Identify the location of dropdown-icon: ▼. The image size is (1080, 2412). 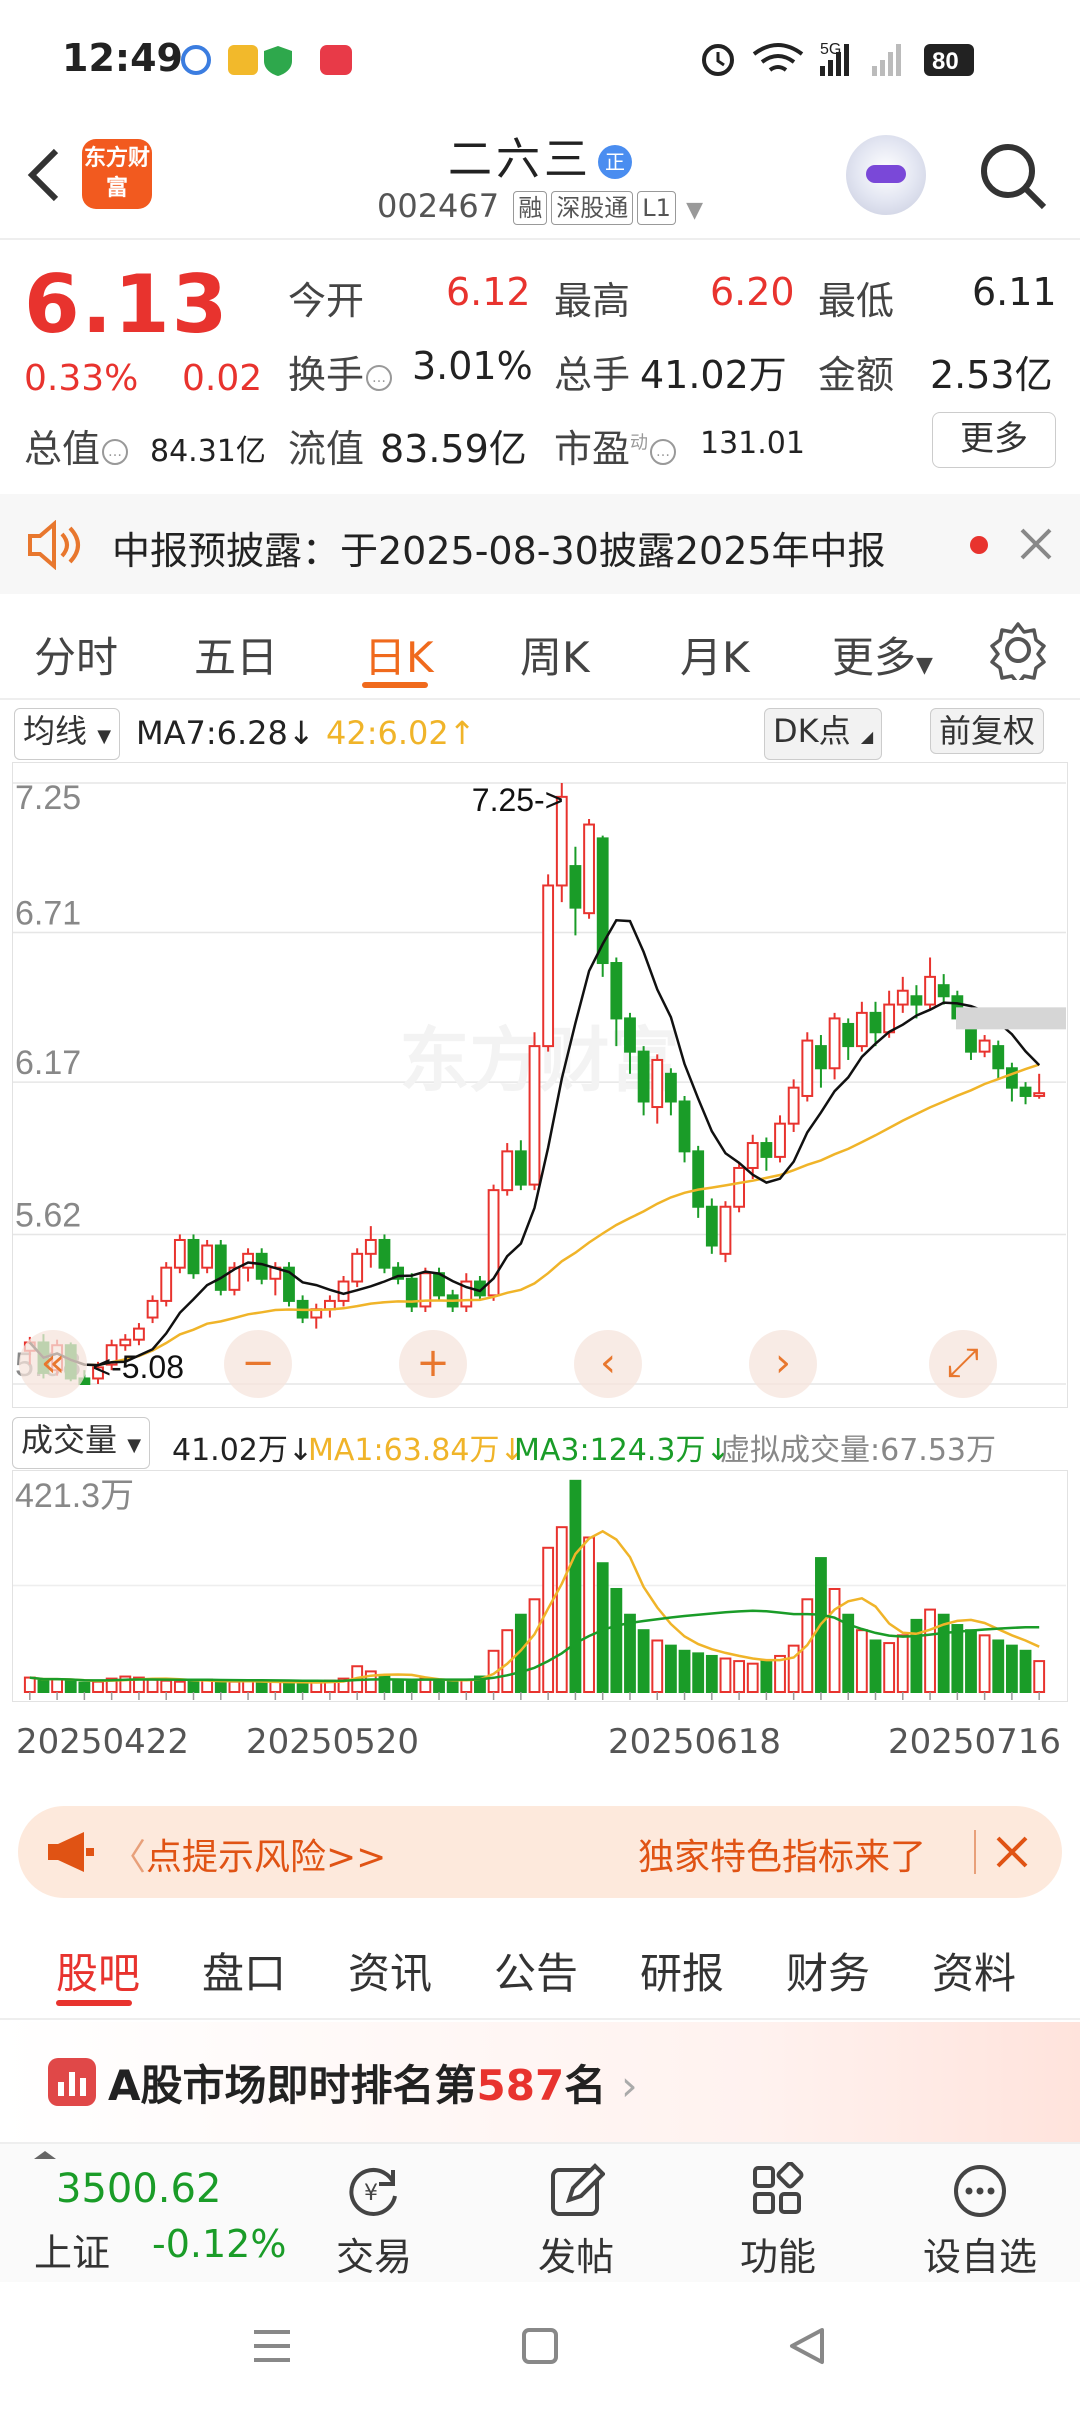
(694, 210).